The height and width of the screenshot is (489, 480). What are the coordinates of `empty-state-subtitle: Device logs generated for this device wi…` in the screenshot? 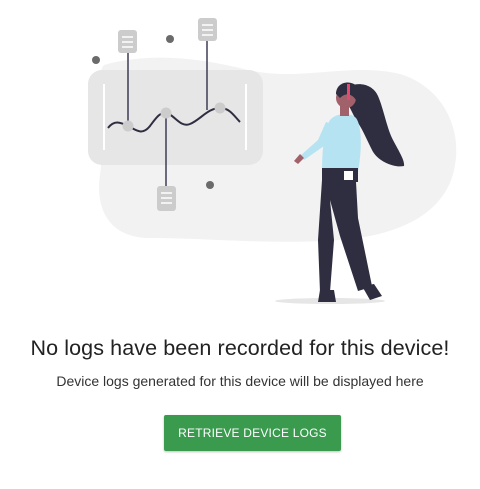 It's located at (240, 381).